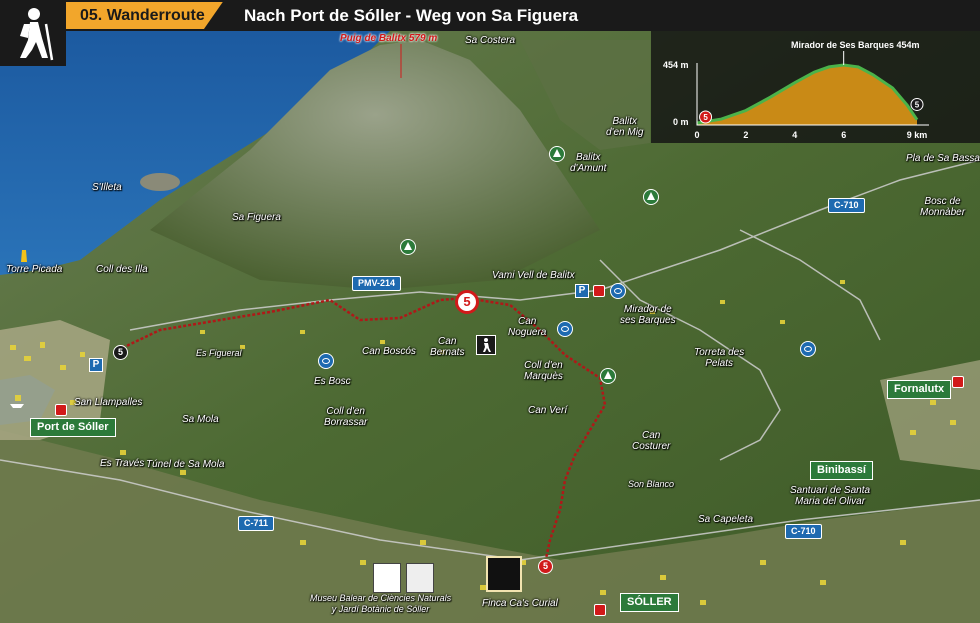 The image size is (980, 623). Describe the element at coordinates (160, 182) in the screenshot. I see `silleta-island` at that location.